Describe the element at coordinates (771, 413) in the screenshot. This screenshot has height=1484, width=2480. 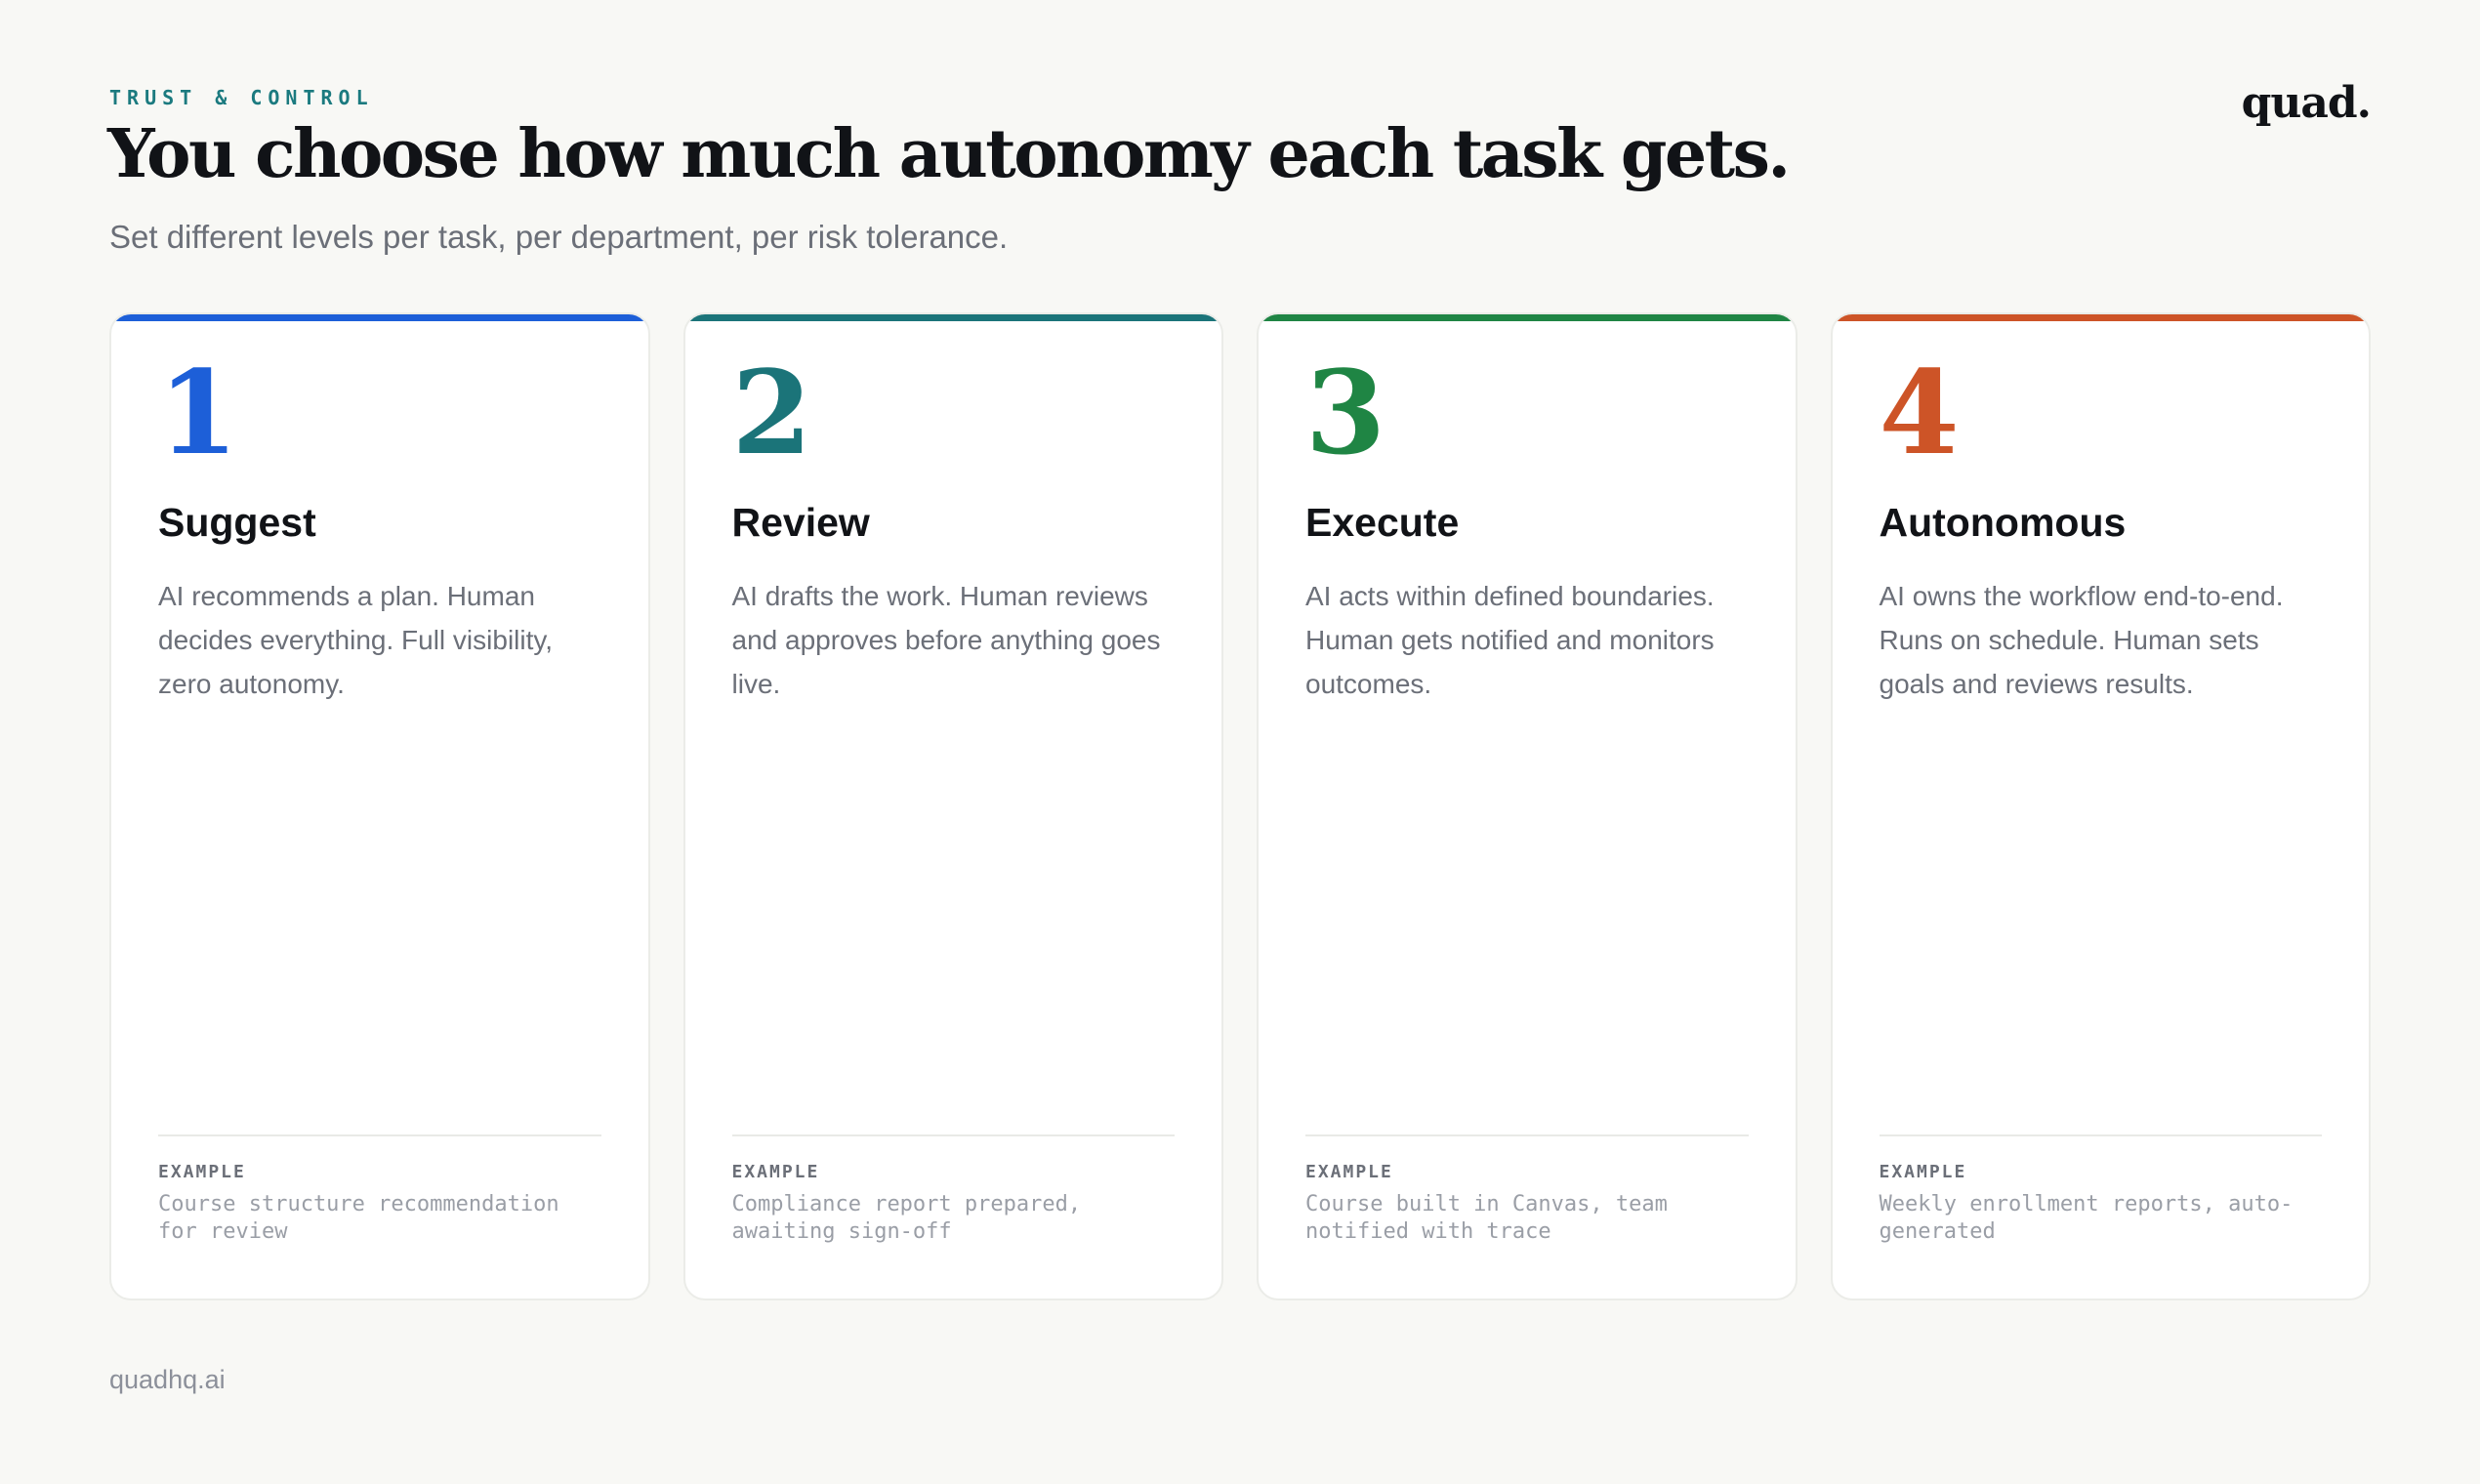
I see `level-number: 2` at that location.